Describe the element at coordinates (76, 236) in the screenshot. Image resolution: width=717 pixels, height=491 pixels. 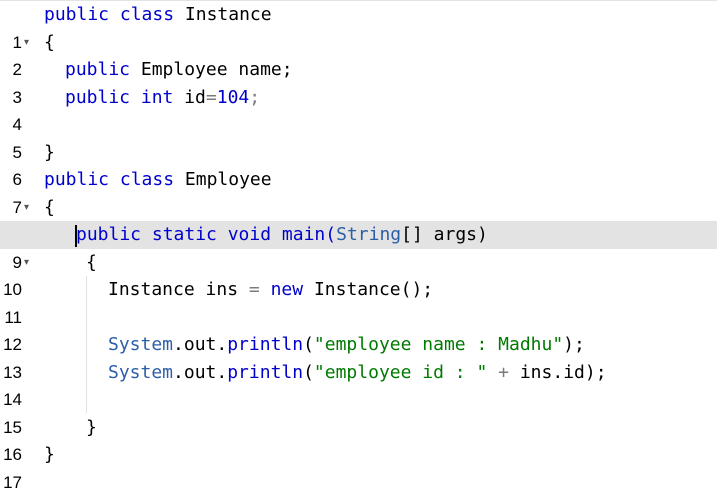
I see `text-cursor` at that location.